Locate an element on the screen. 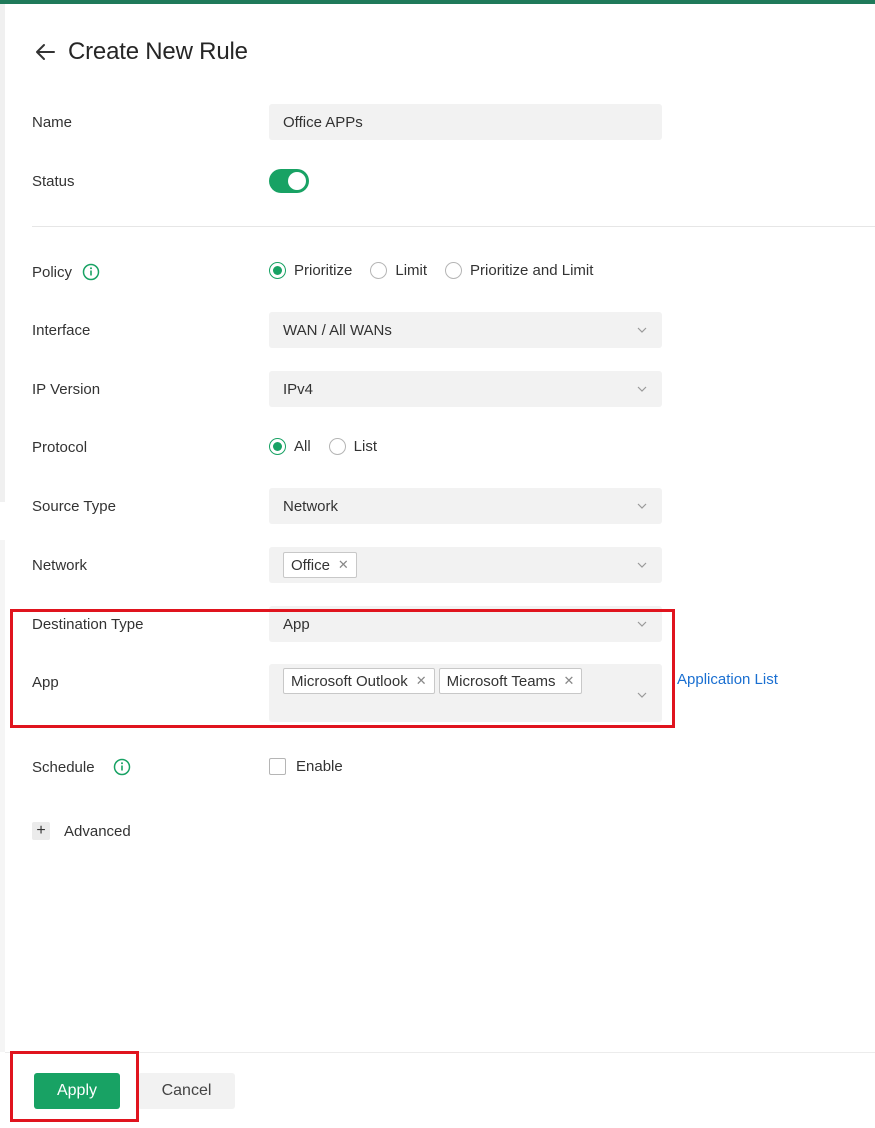  network-tag: Office ✕ is located at coordinates (320, 565).